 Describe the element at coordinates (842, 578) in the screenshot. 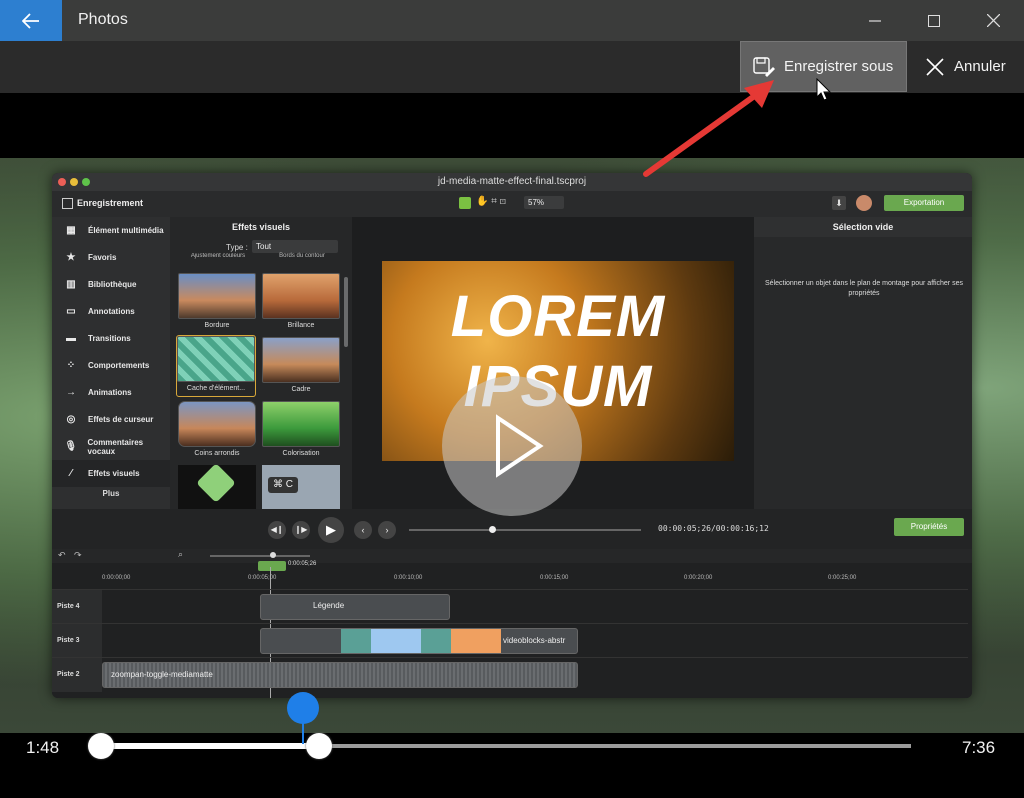

I see `ruler-label: 0:00:25;00` at that location.